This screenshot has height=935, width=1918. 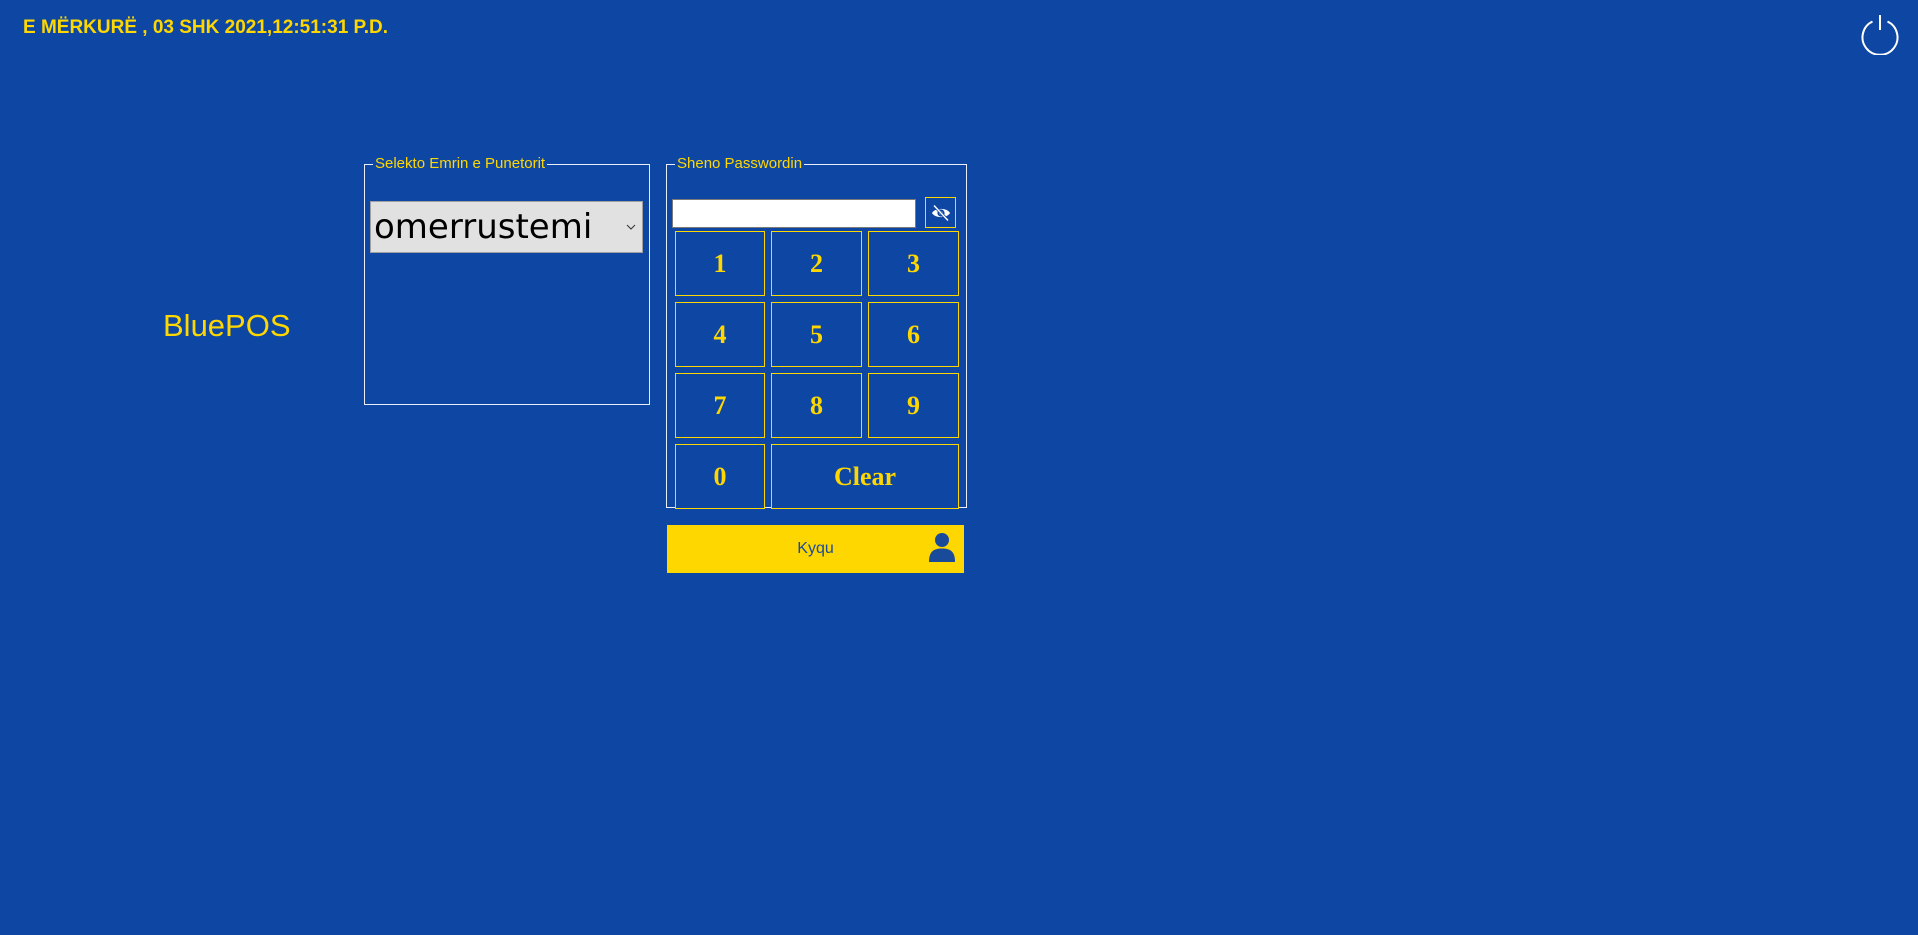 What do you see at coordinates (483, 227) in the screenshot?
I see `employee-select-value: omerrustemi` at bounding box center [483, 227].